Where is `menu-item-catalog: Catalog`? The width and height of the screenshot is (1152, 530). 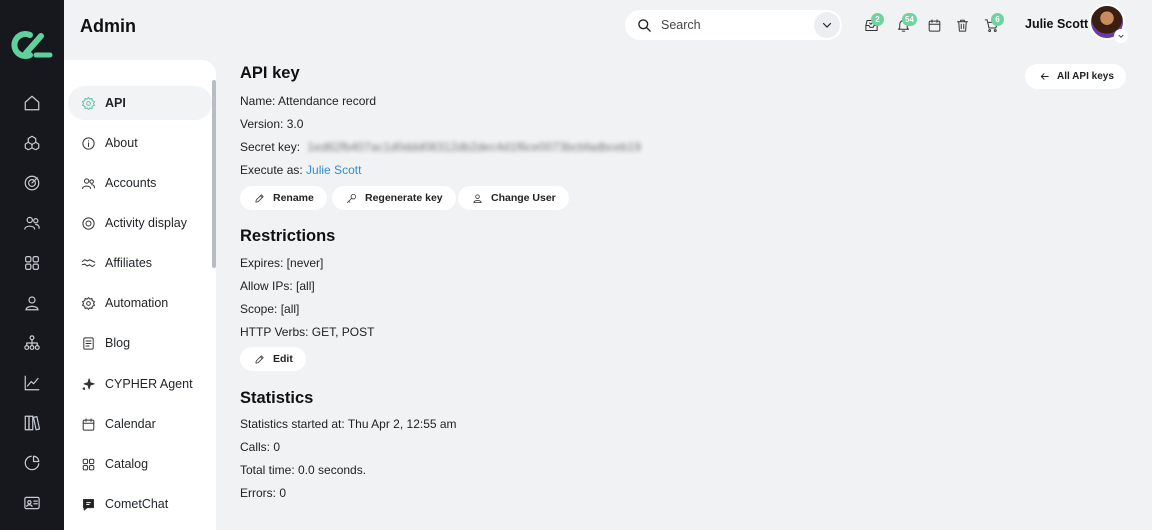 menu-item-catalog: Catalog is located at coordinates (140, 464).